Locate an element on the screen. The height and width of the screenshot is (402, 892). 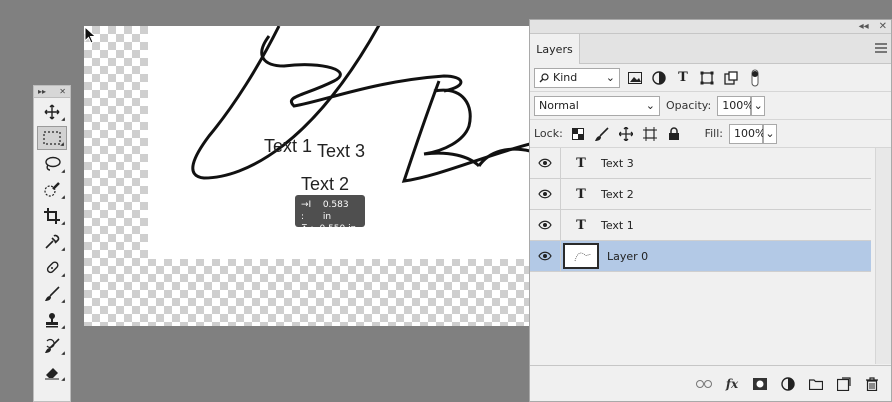
opacity-input: 100% is located at coordinates (735, 105).